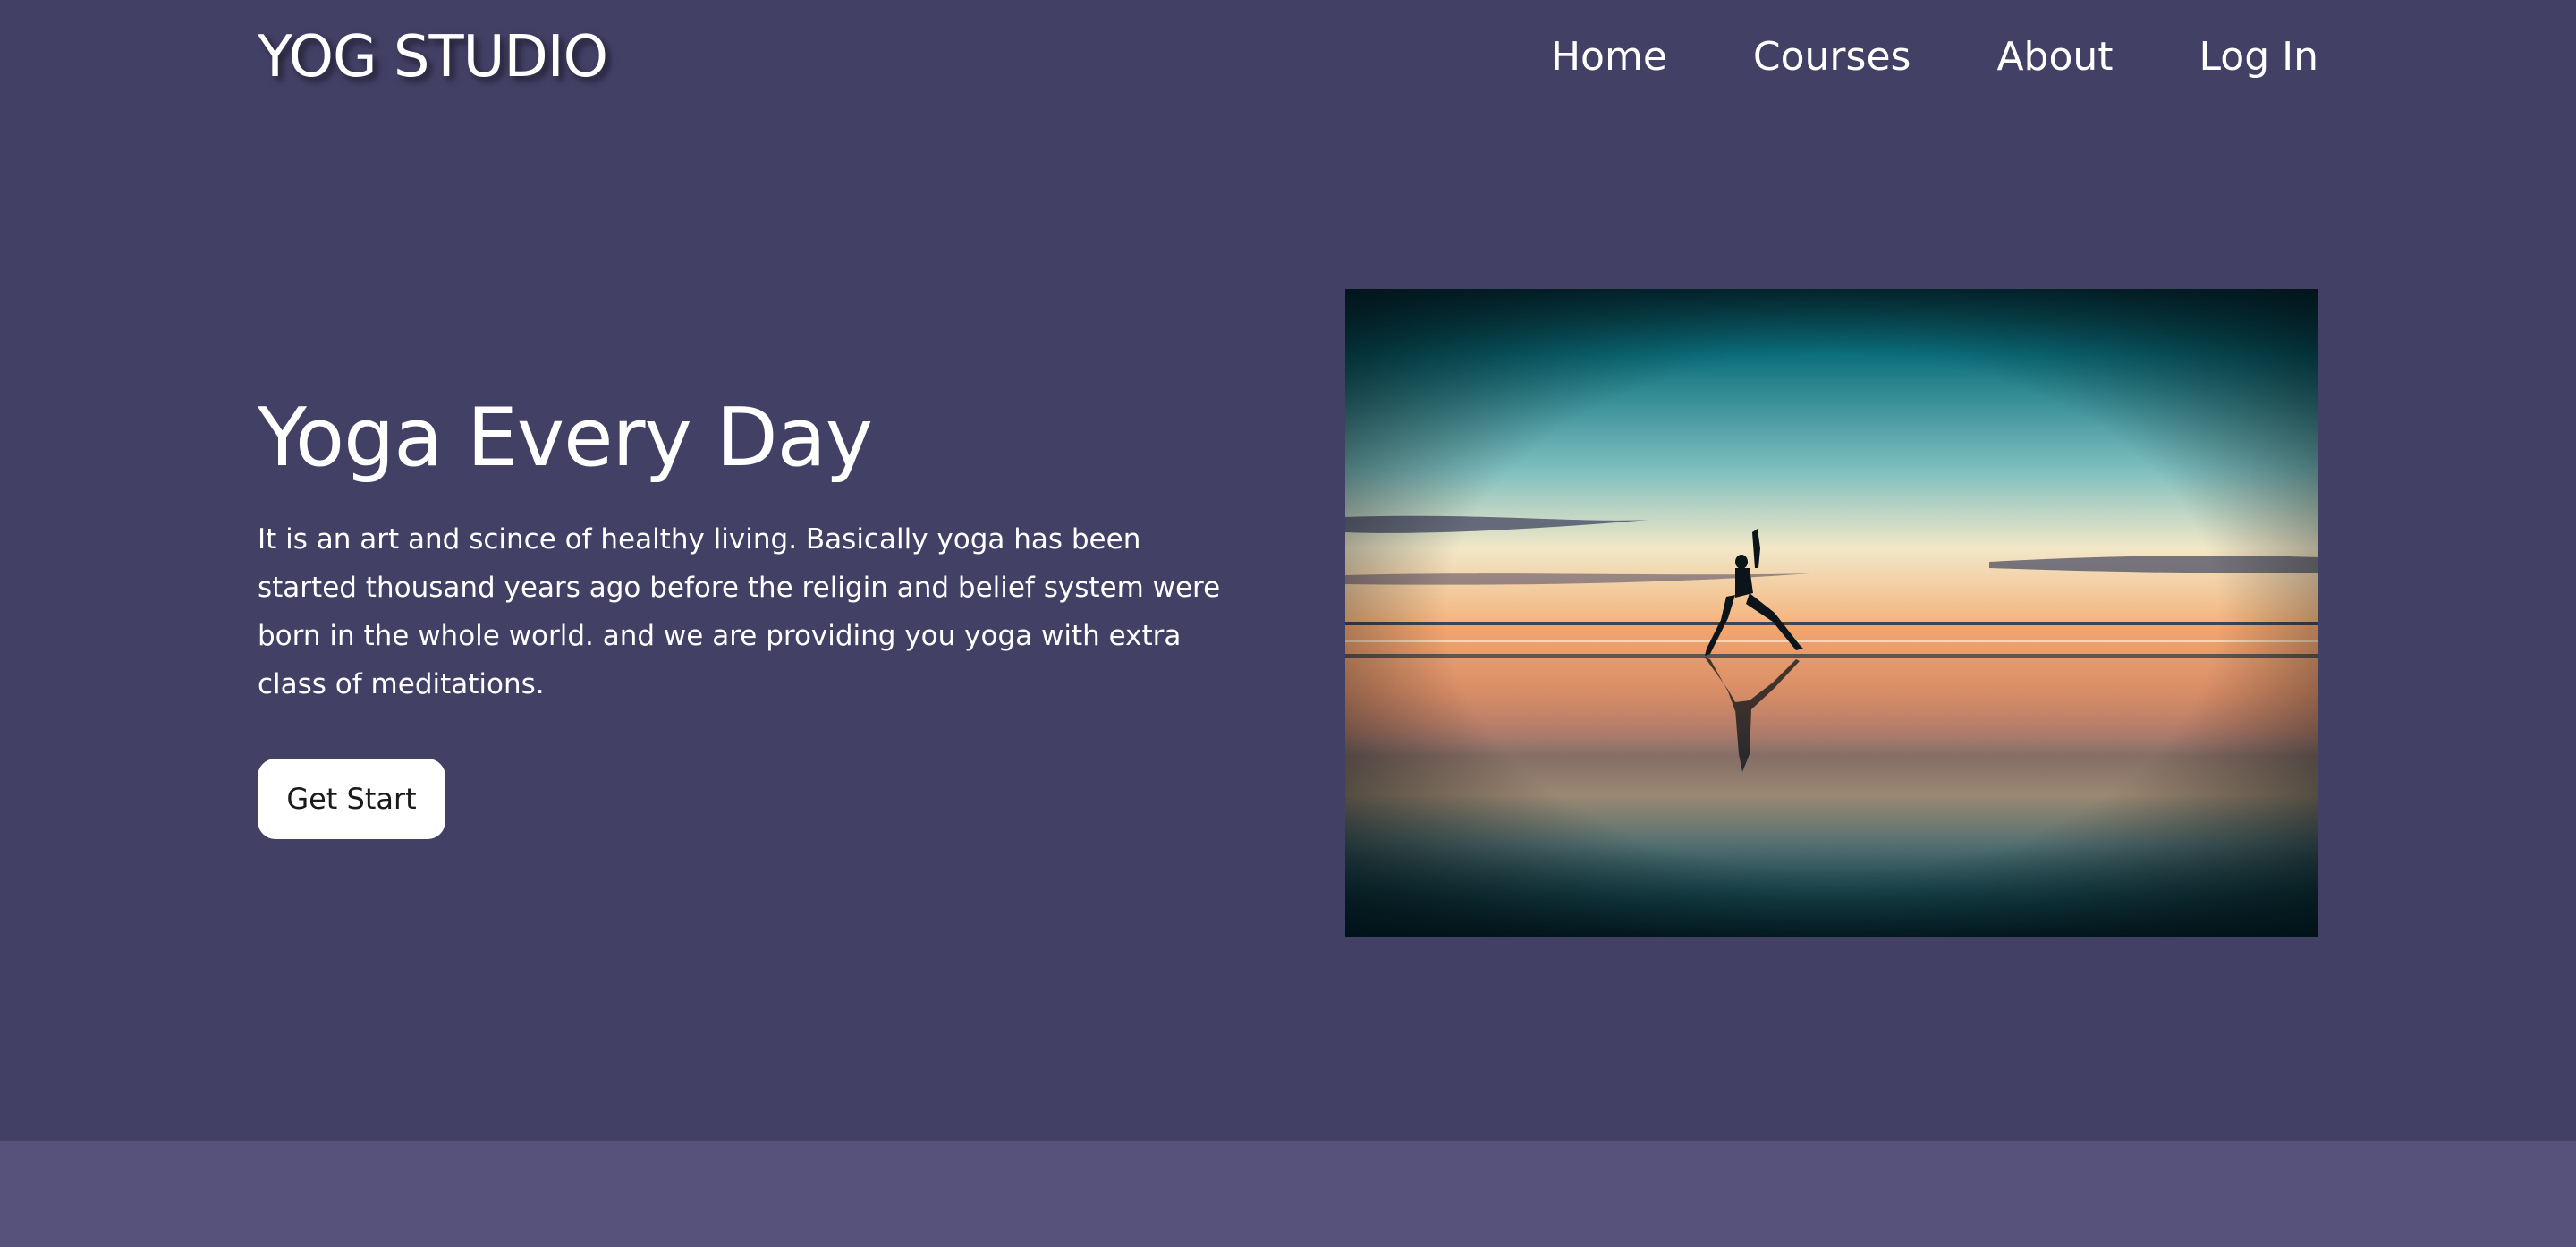 Image resolution: width=2576 pixels, height=1247 pixels. Describe the element at coordinates (2054, 57) in the screenshot. I see `nav-link-about: About` at that location.